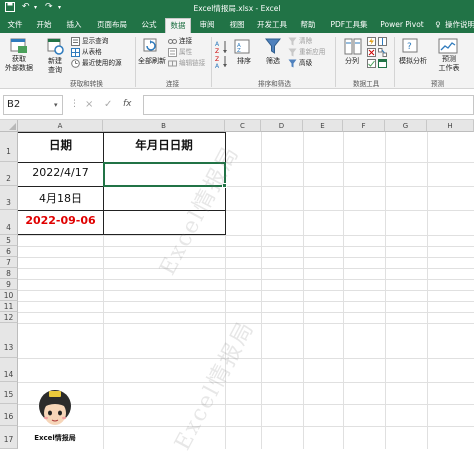 This screenshot has width=474, height=455. What do you see at coordinates (371, 53) in the screenshot?
I see `remove-duplicates-icon` at bounding box center [371, 53].